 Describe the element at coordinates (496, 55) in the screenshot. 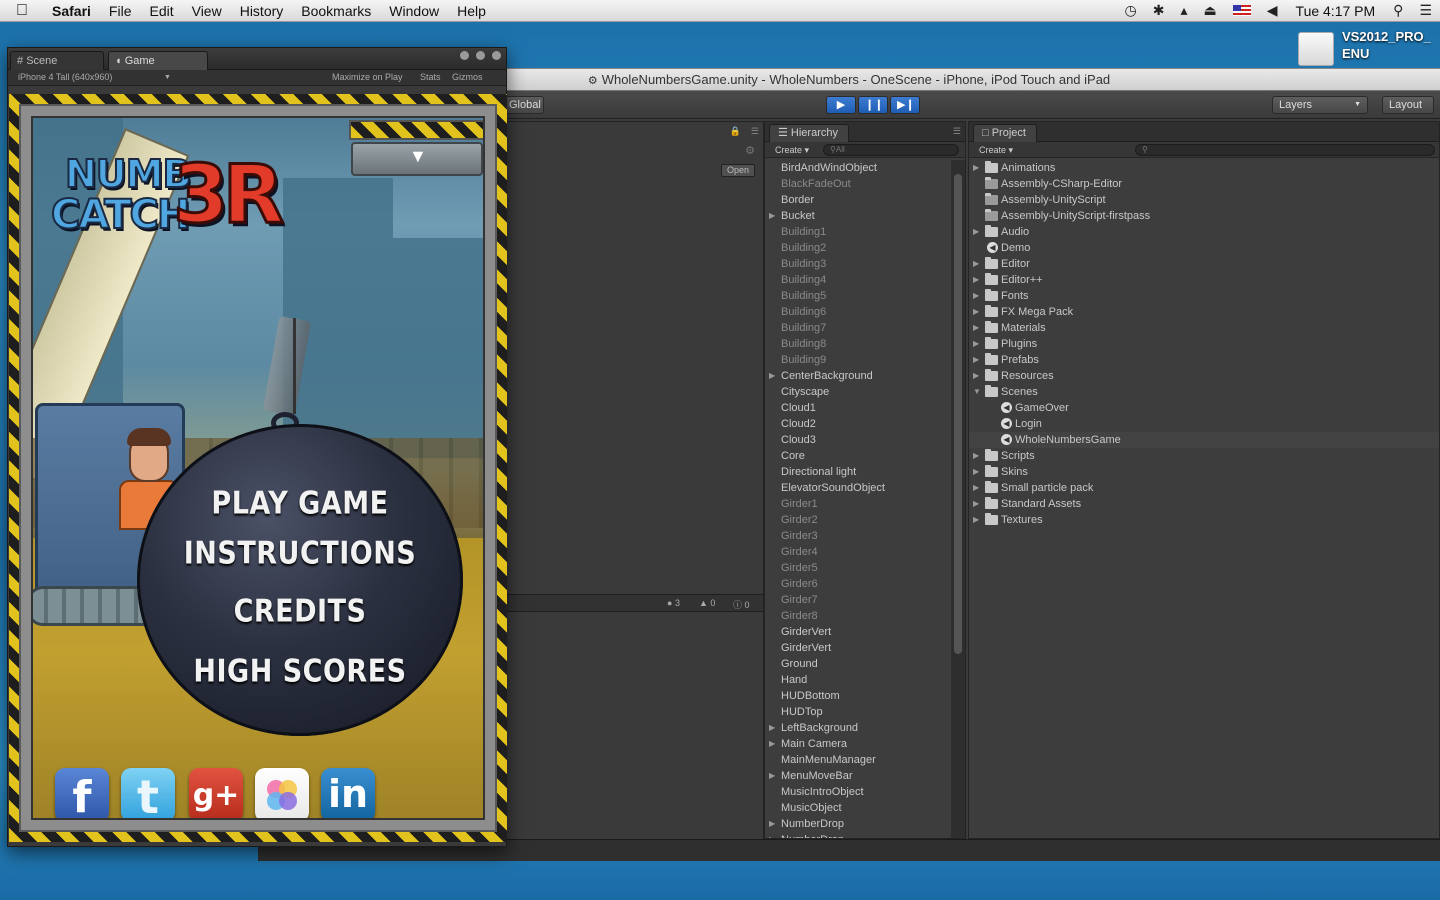

I see `window-maximize-dot-icon` at that location.